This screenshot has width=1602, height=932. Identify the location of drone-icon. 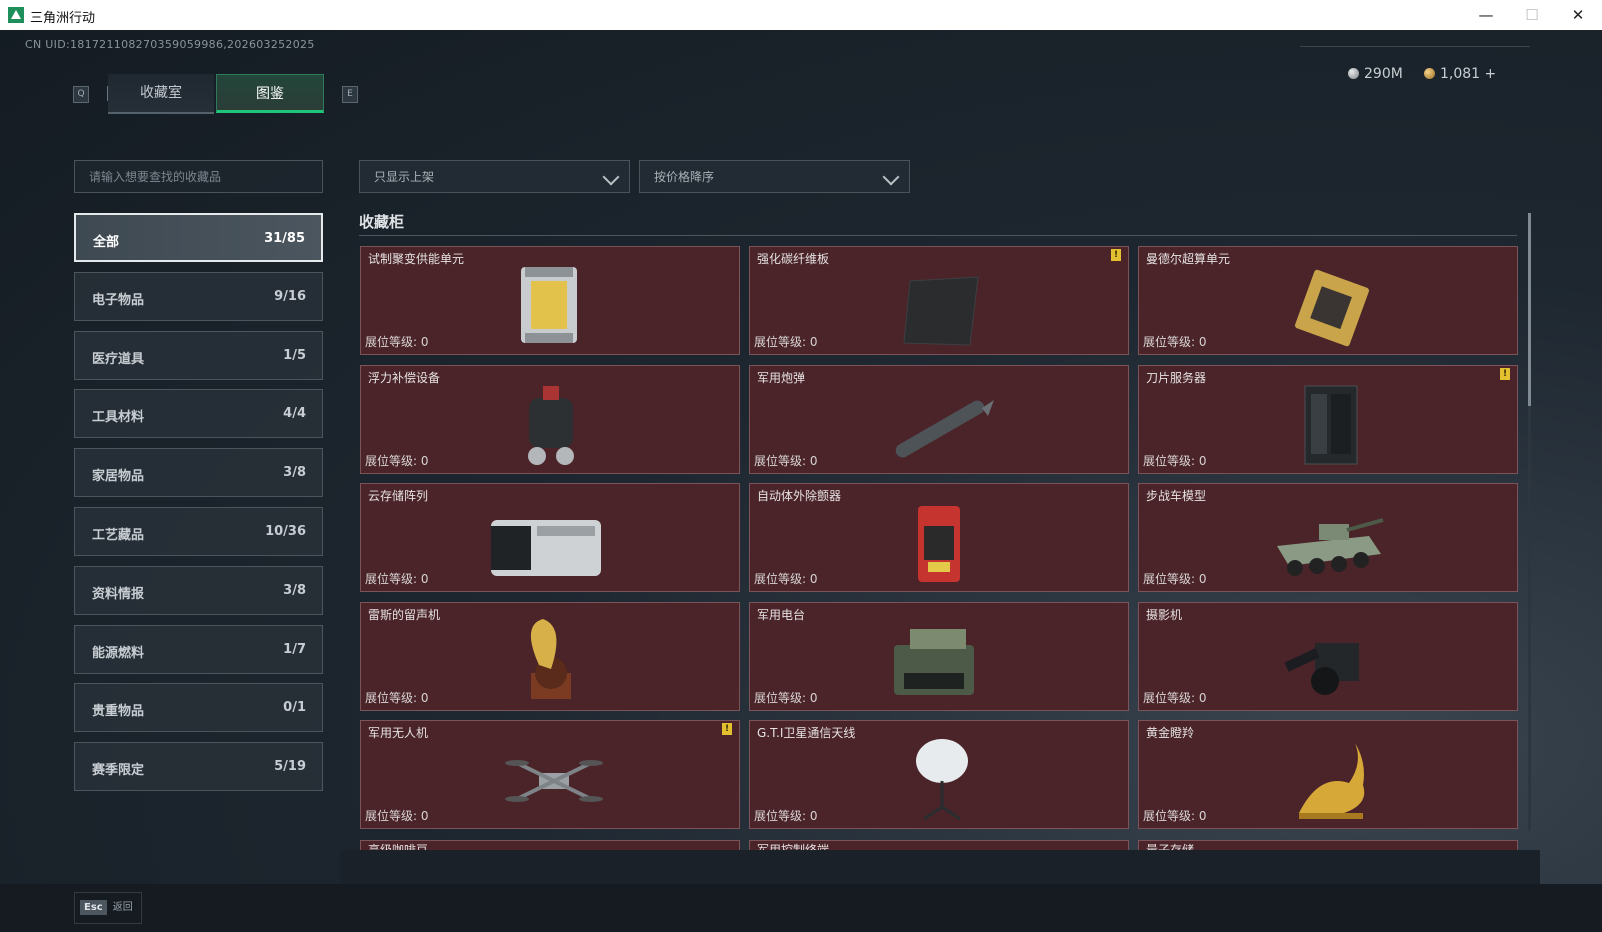
(554, 781).